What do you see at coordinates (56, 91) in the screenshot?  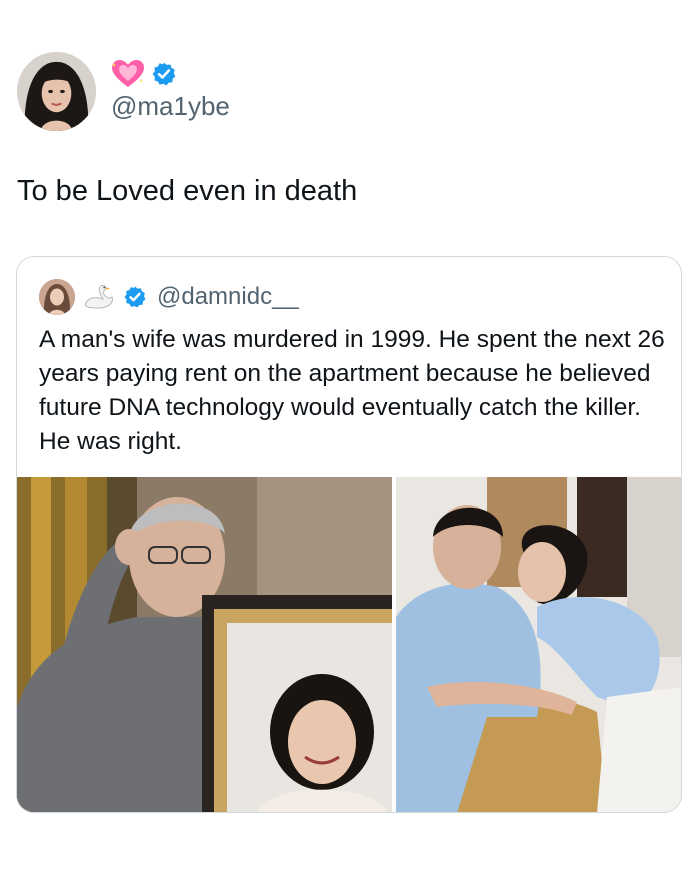 I see `author-avatar` at bounding box center [56, 91].